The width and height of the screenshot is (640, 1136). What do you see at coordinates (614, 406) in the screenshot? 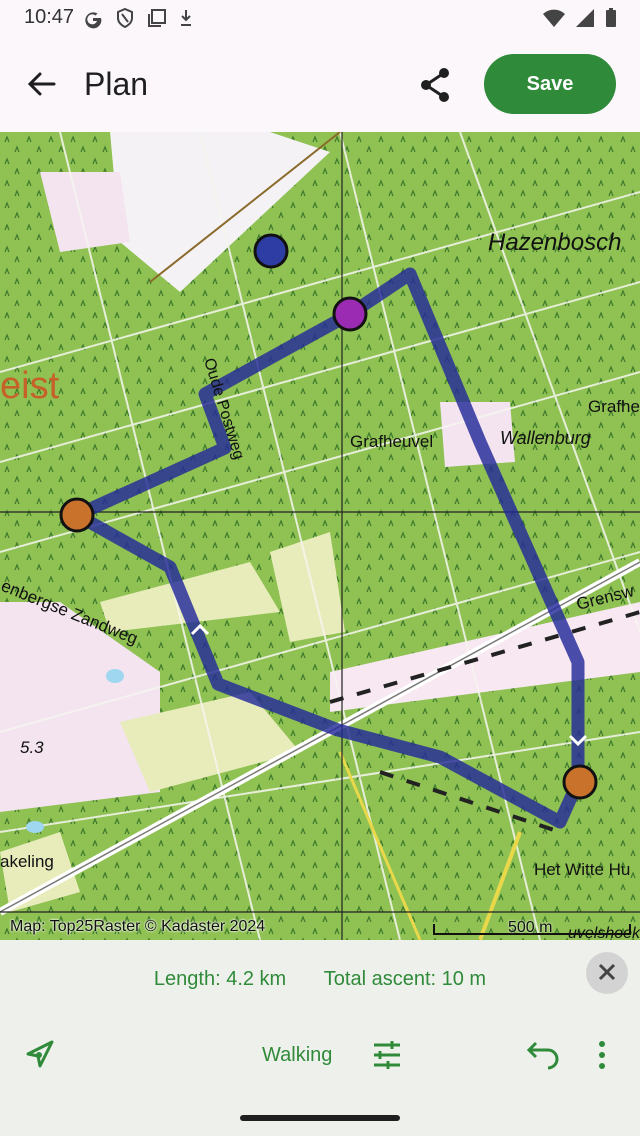
I see `map-label: Grafhe` at bounding box center [614, 406].